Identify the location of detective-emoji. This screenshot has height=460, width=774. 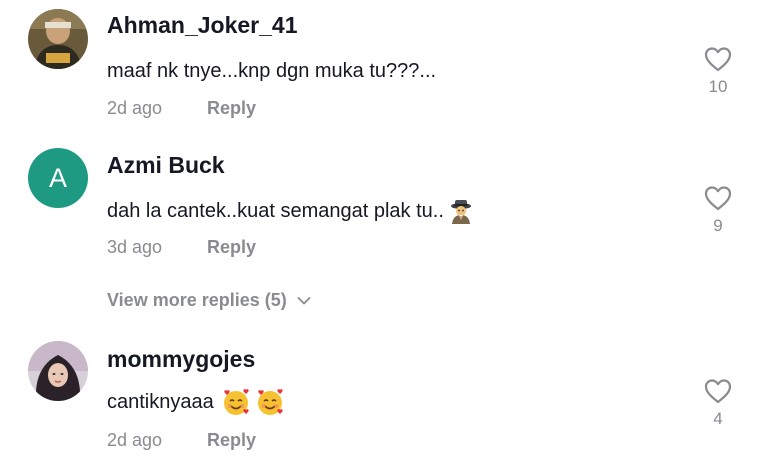
(461, 211).